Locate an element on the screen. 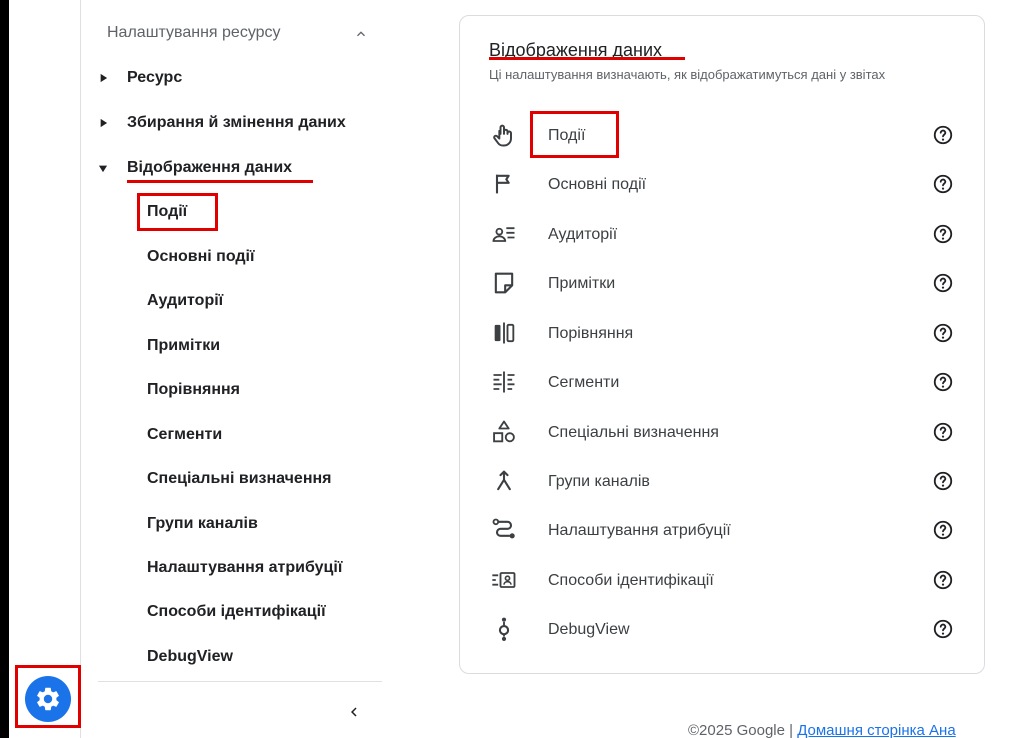 The width and height of the screenshot is (1024, 738). id-icon is located at coordinates (504, 580).